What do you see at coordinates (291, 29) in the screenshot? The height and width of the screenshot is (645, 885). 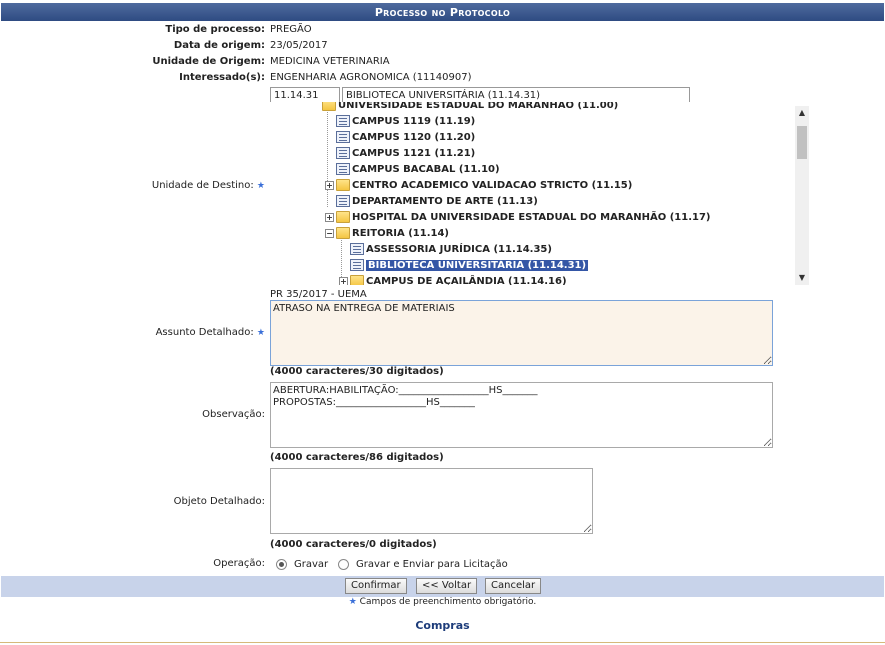 I see `tipo-processo-value: PREGÃO` at bounding box center [291, 29].